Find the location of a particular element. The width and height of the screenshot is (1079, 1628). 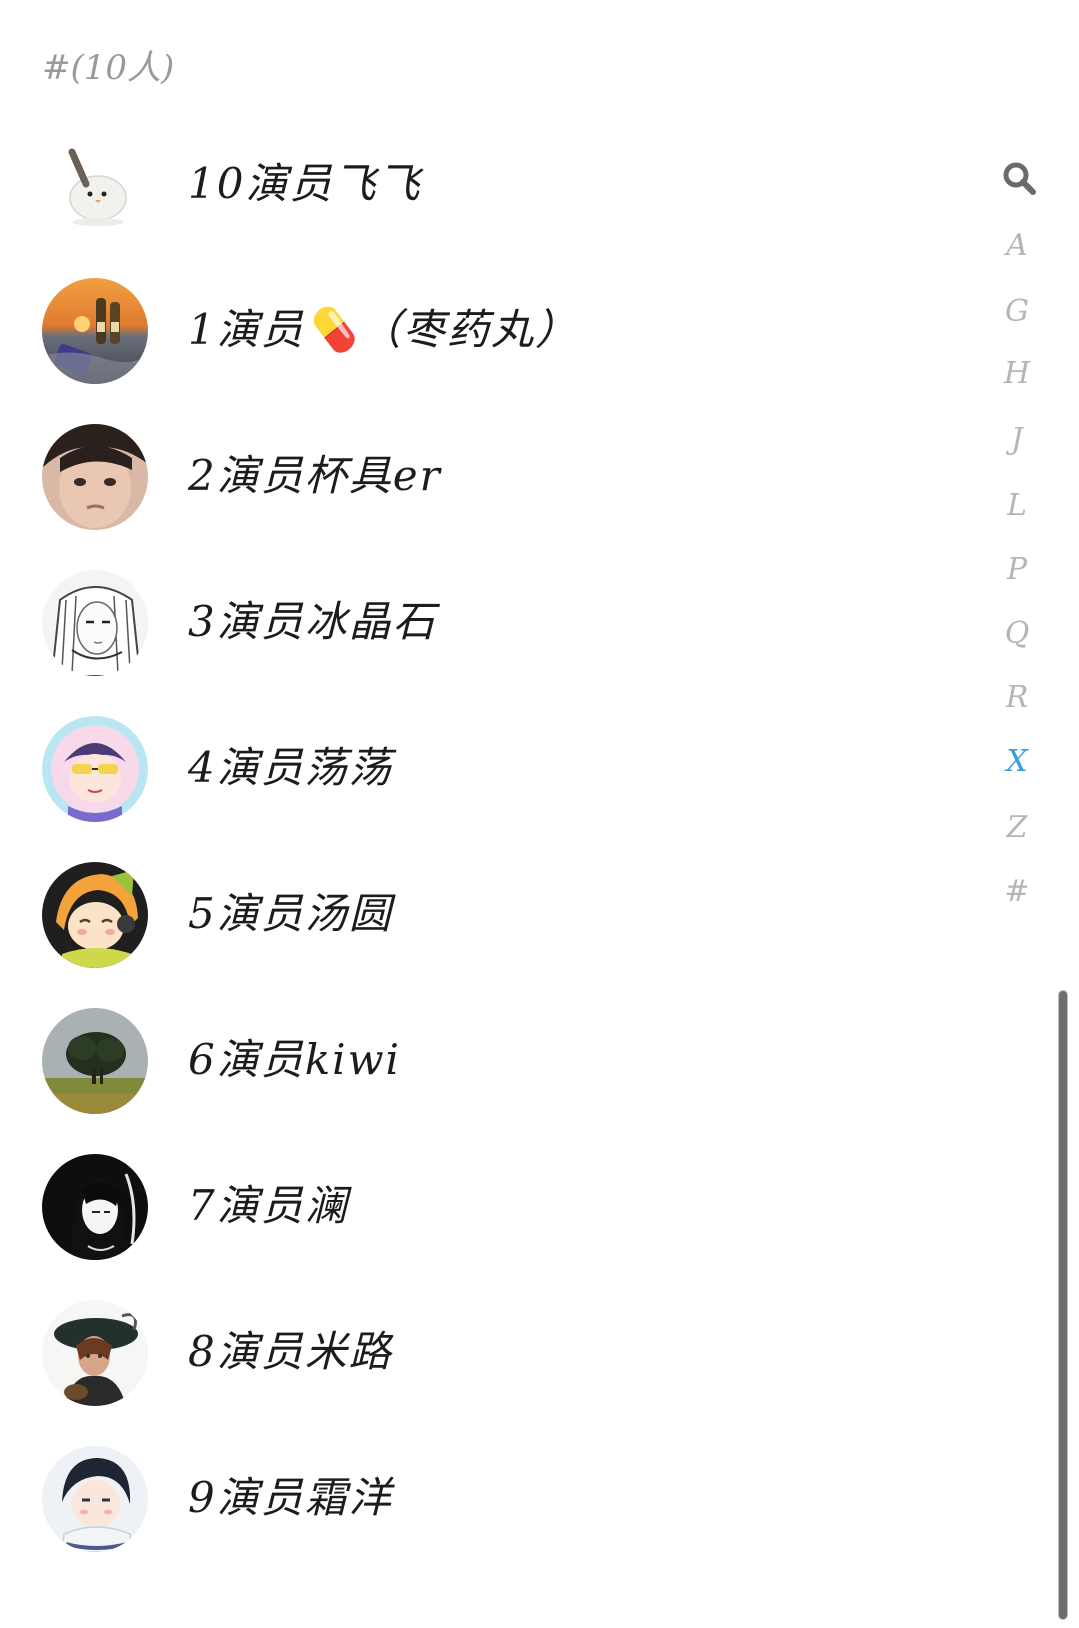

index-letter-h: H is located at coordinates (1017, 373).